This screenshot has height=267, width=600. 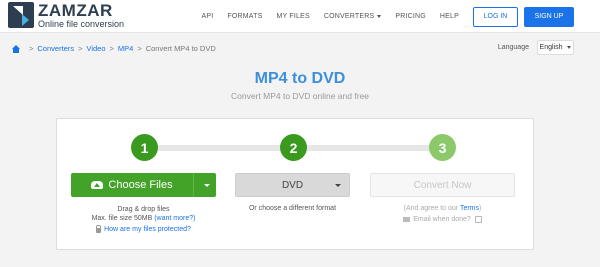 What do you see at coordinates (431, 208) in the screenshot?
I see `terms-prefix: (And agree to our` at bounding box center [431, 208].